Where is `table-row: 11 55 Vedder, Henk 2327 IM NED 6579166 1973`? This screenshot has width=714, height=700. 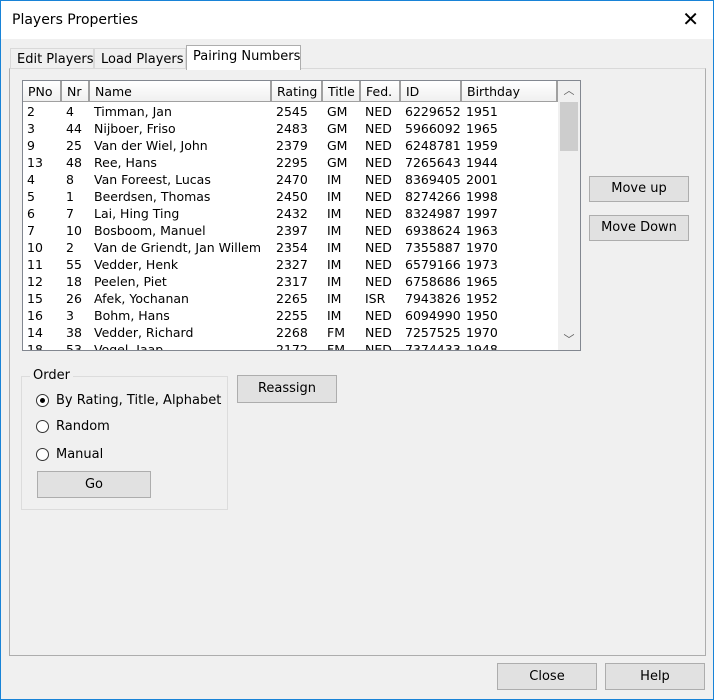
table-row: 11 55 Vedder, Henk 2327 IM NED 6579166 1973 is located at coordinates (290, 264).